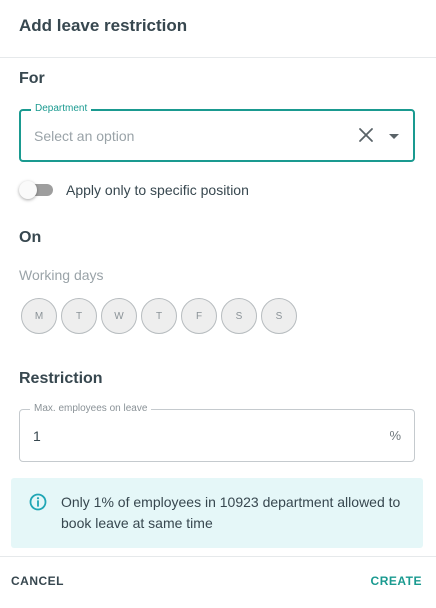 The height and width of the screenshot is (608, 436). What do you see at coordinates (28, 190) in the screenshot?
I see `toggle-thumb` at bounding box center [28, 190].